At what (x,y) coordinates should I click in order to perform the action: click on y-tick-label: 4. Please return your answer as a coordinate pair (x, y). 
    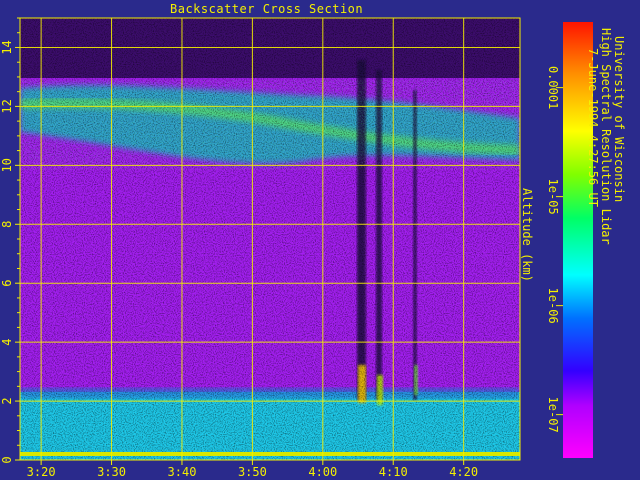
    Looking at the image, I should click on (7, 342).